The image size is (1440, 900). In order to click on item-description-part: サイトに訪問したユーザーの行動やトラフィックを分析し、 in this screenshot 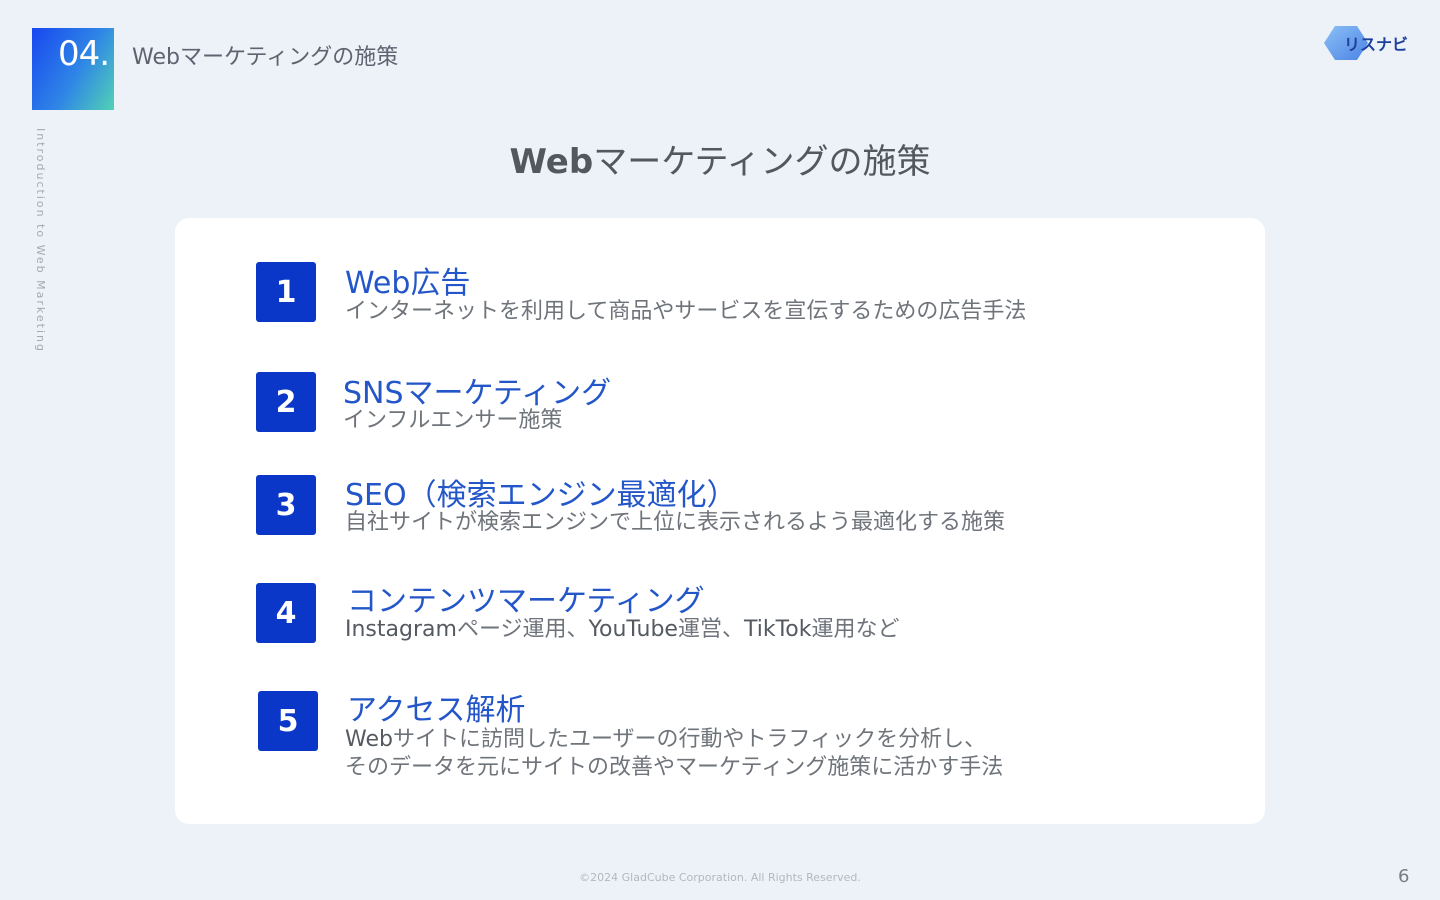, I will do `click(689, 739)`.